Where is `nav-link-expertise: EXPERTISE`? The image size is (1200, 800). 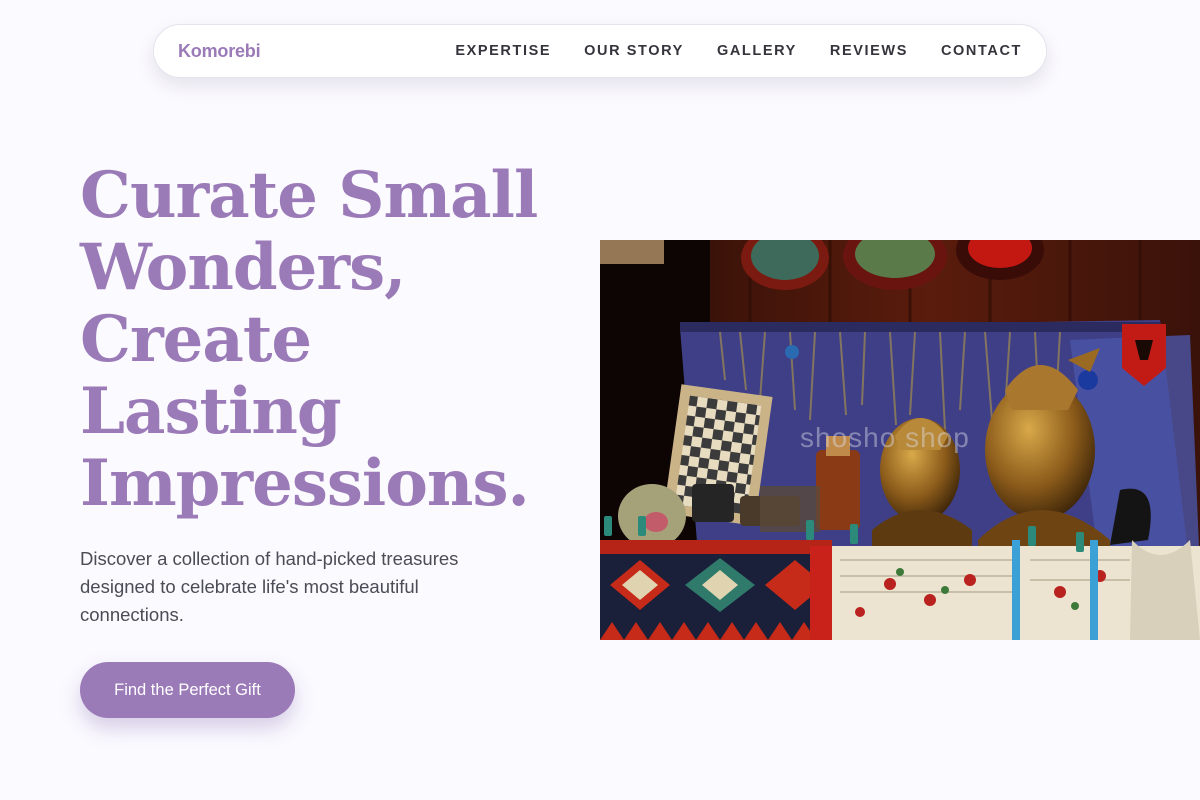 nav-link-expertise: EXPERTISE is located at coordinates (503, 51).